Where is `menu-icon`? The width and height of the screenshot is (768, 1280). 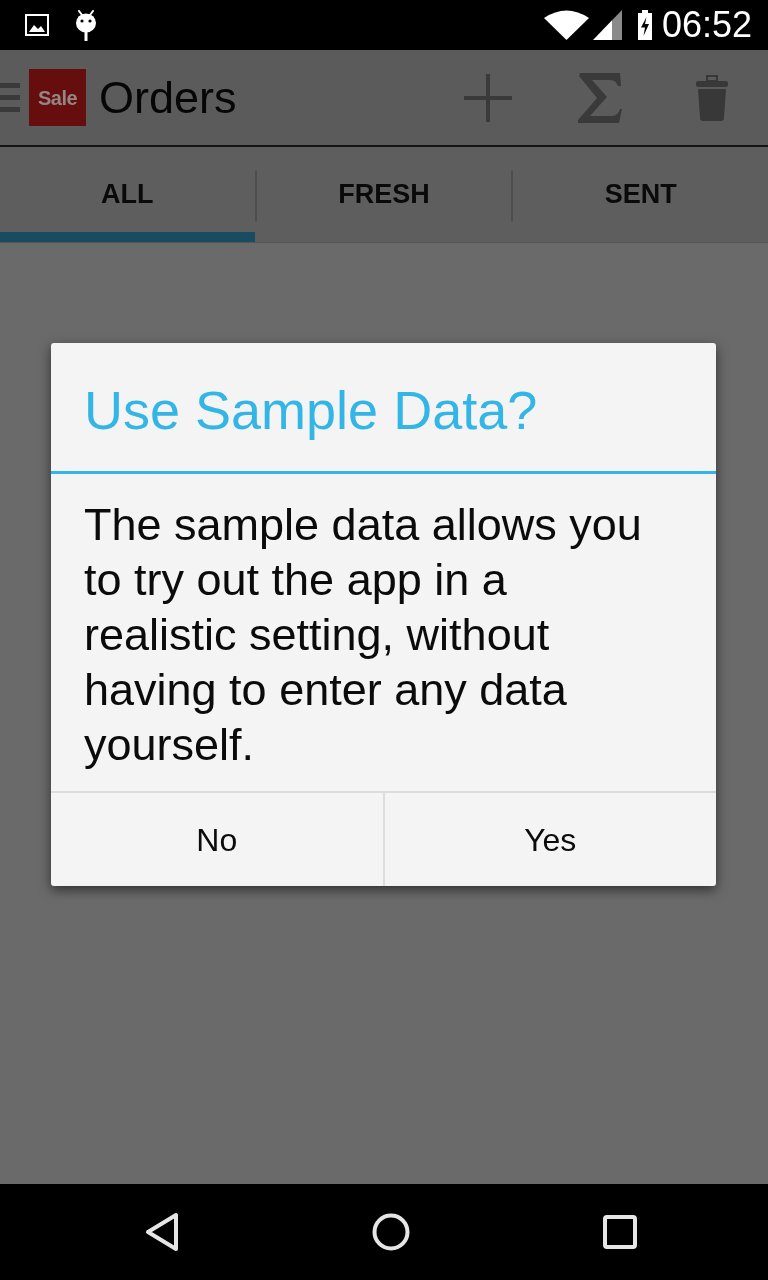
menu-icon is located at coordinates (10, 97).